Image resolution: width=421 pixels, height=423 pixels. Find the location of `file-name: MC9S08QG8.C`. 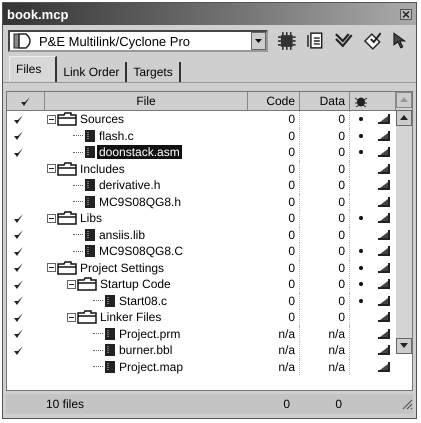

file-name: MC9S08QG8.C is located at coordinates (141, 251).